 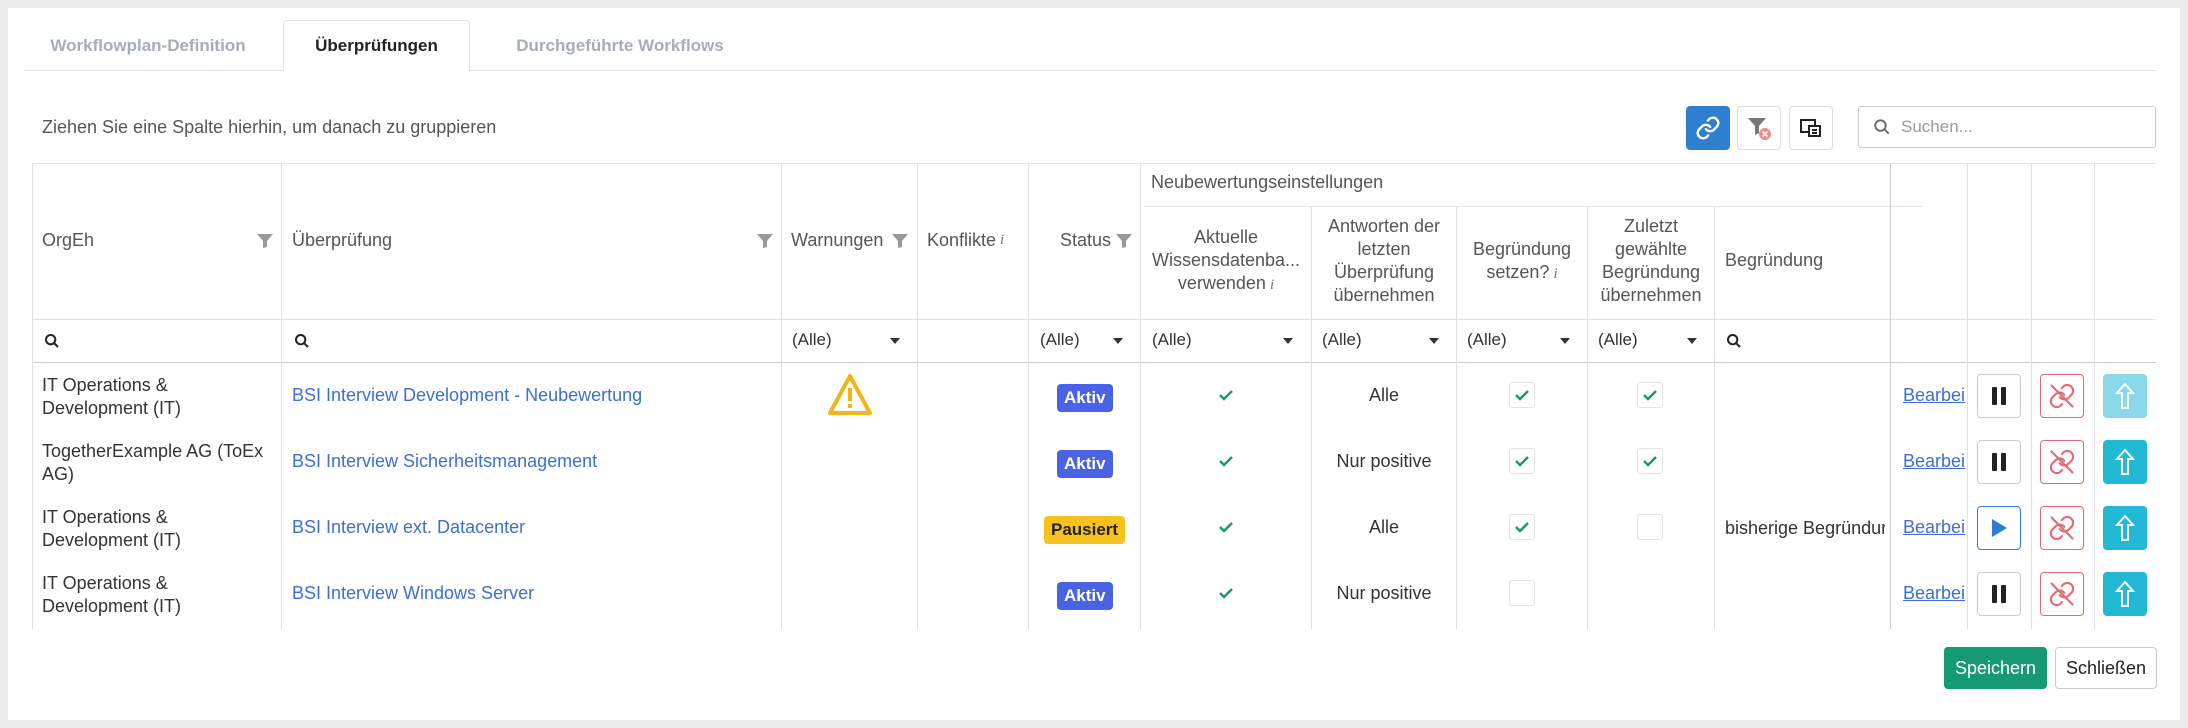 What do you see at coordinates (1651, 261) in the screenshot?
I see `column-header-zuletzt-gewaehlte: Zuletzt gewählte Begründung übernehmen` at bounding box center [1651, 261].